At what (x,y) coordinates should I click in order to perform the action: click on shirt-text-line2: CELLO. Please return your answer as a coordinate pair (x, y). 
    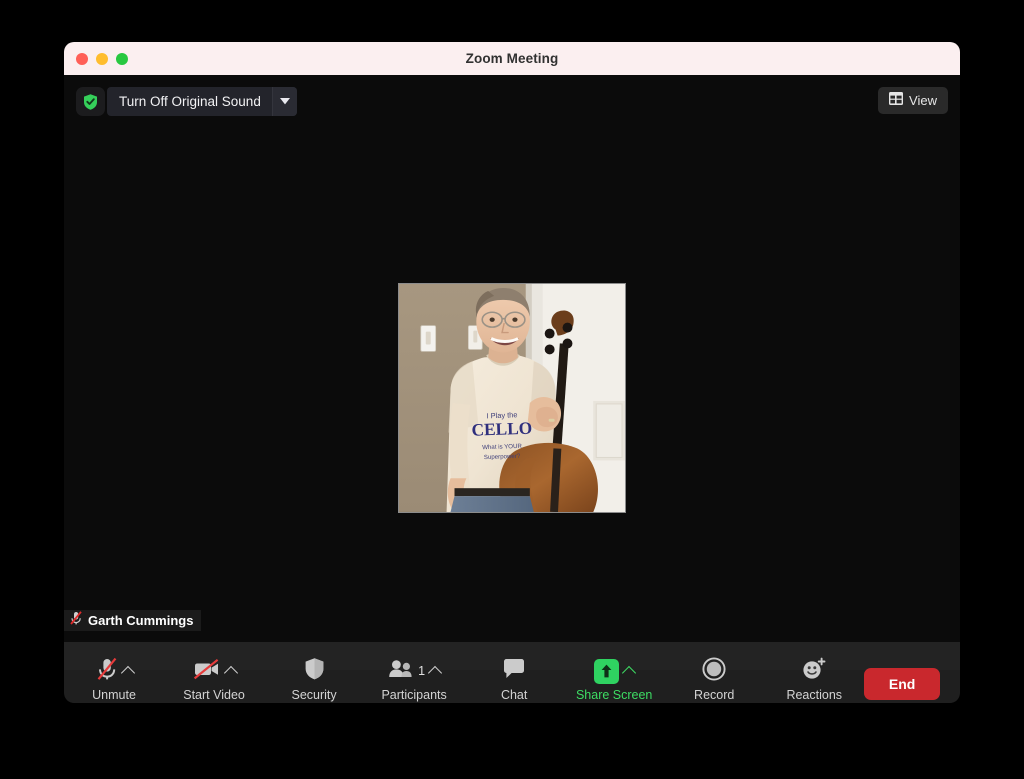
    Looking at the image, I should click on (501, 429).